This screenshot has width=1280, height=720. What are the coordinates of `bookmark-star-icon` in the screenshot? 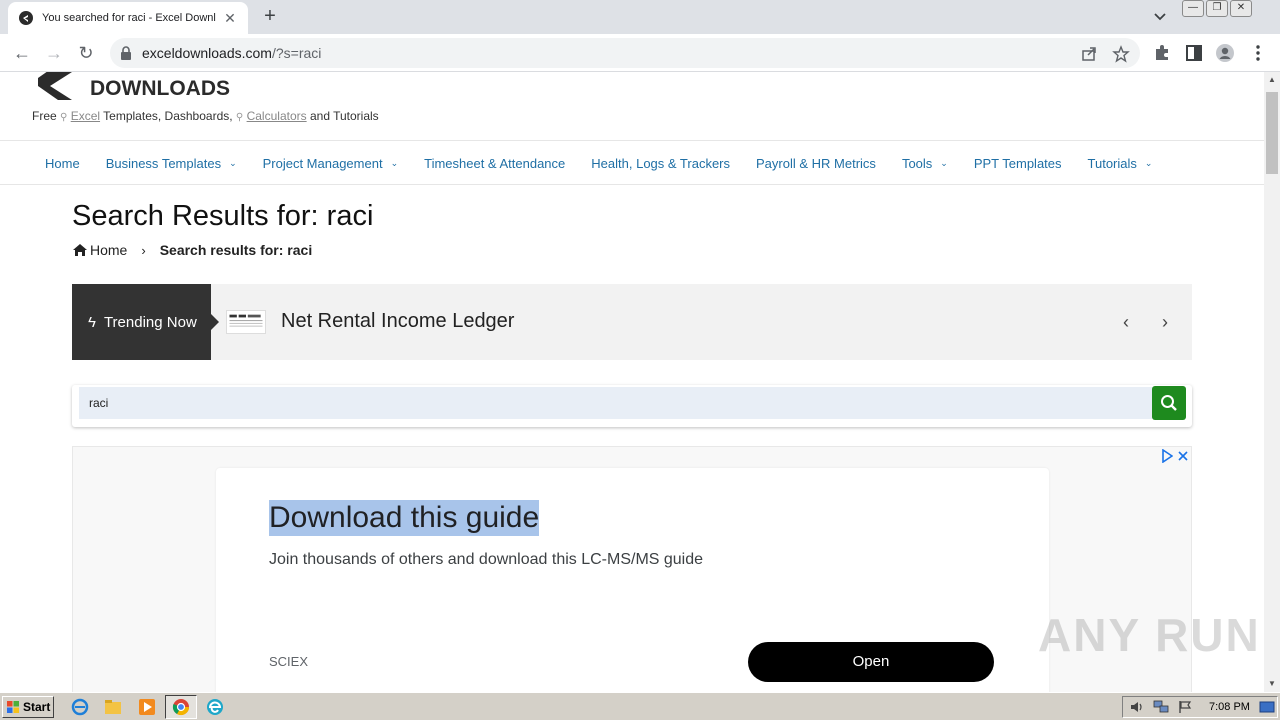 It's located at (1121, 54).